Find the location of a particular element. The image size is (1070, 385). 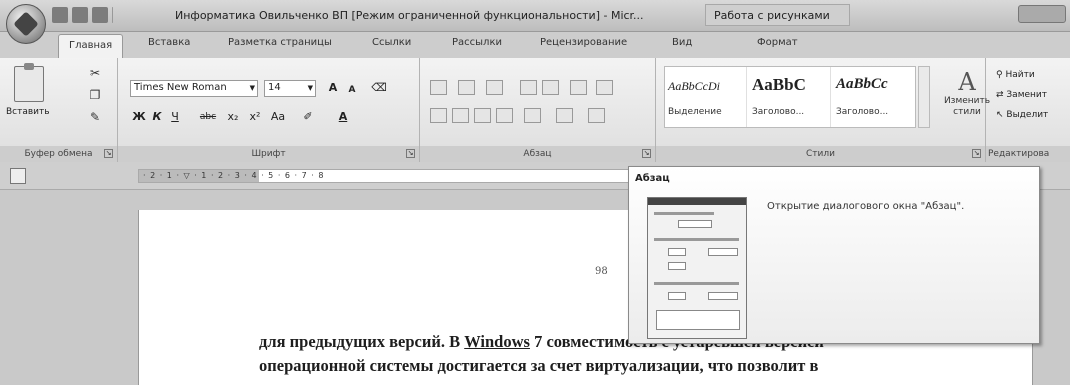

dialog-preview-thumbnail is located at coordinates (697, 268).